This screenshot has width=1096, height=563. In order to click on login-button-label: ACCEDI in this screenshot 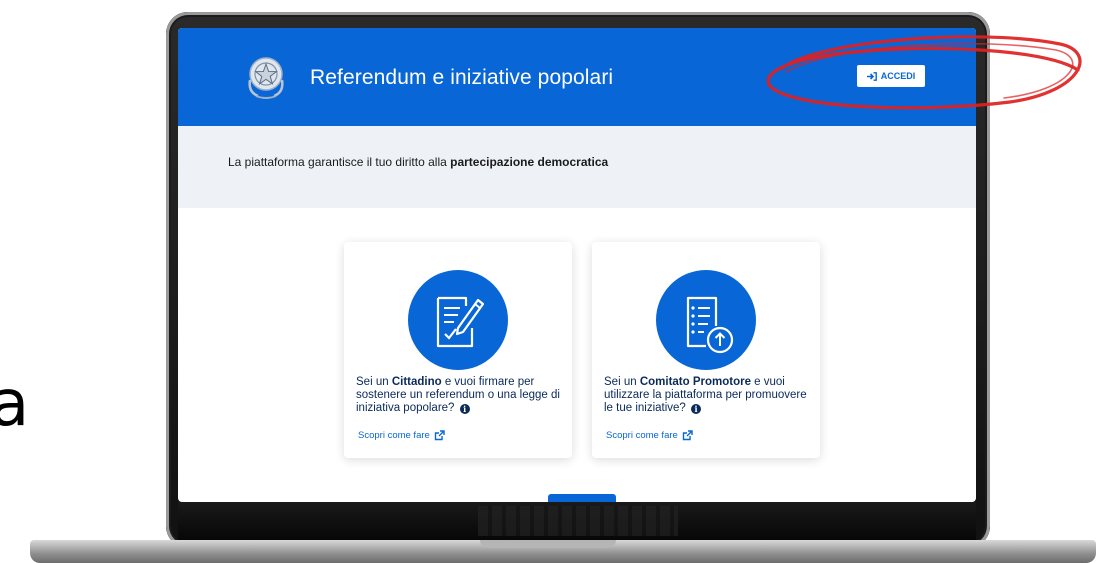, I will do `click(898, 76)`.